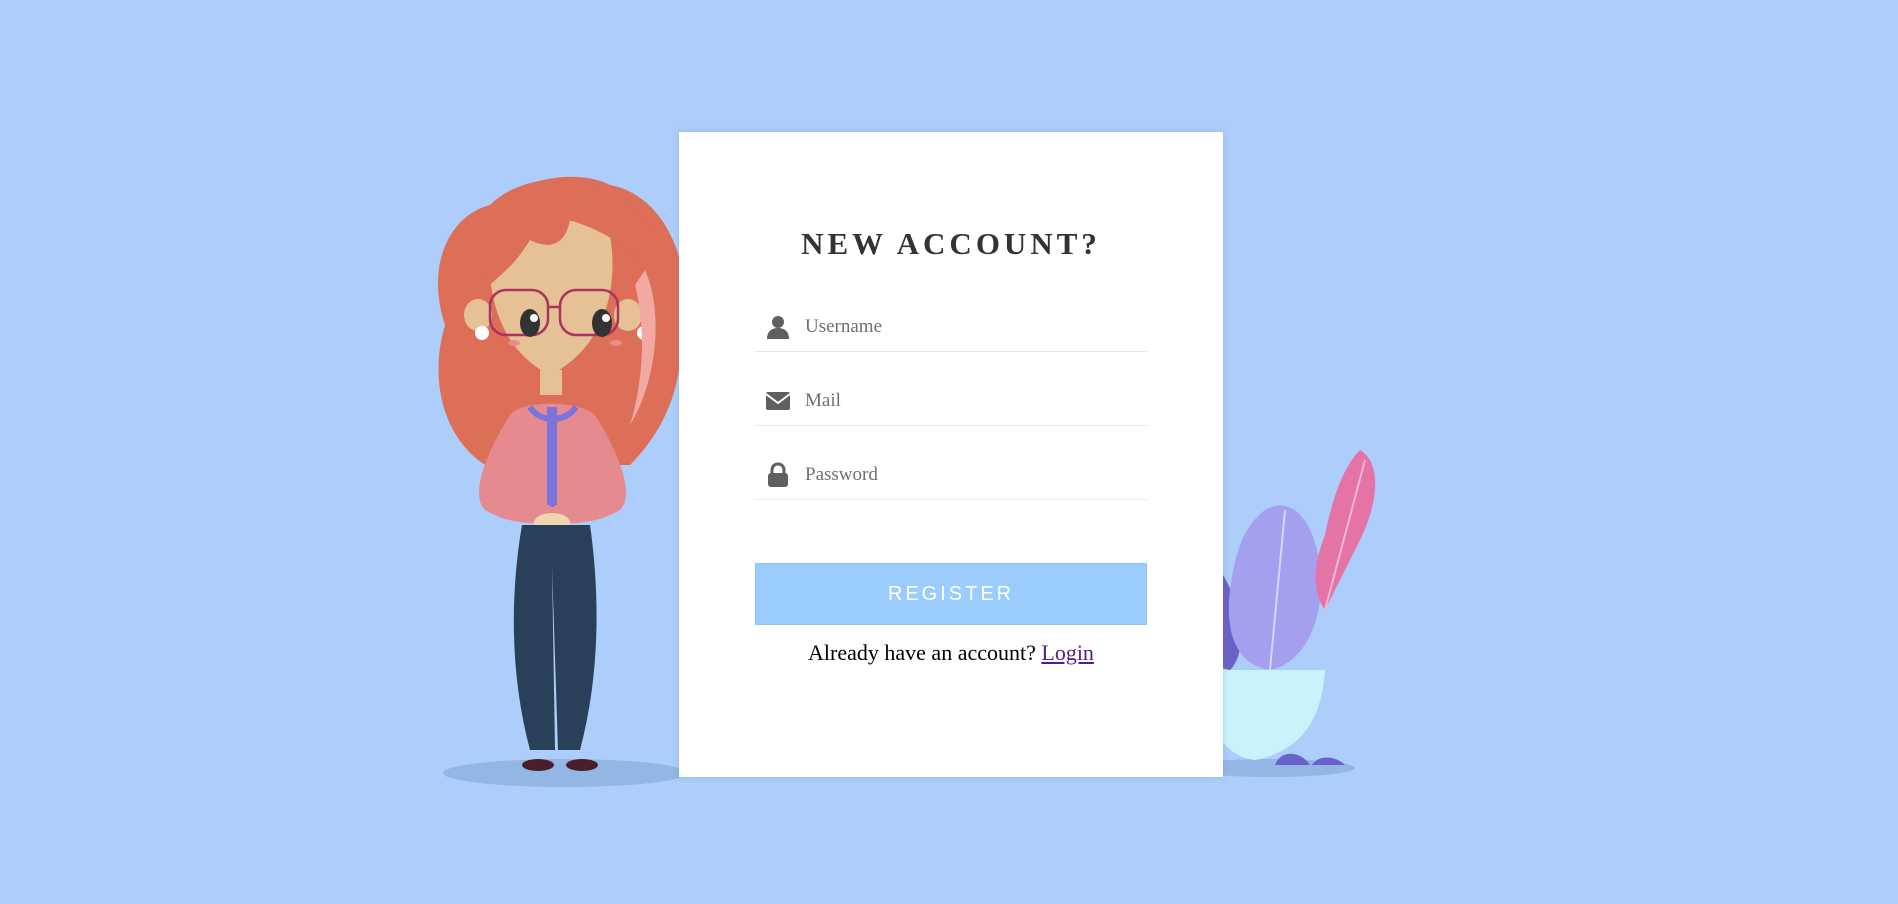 The height and width of the screenshot is (904, 1898). I want to click on lock-icon, so click(778, 474).